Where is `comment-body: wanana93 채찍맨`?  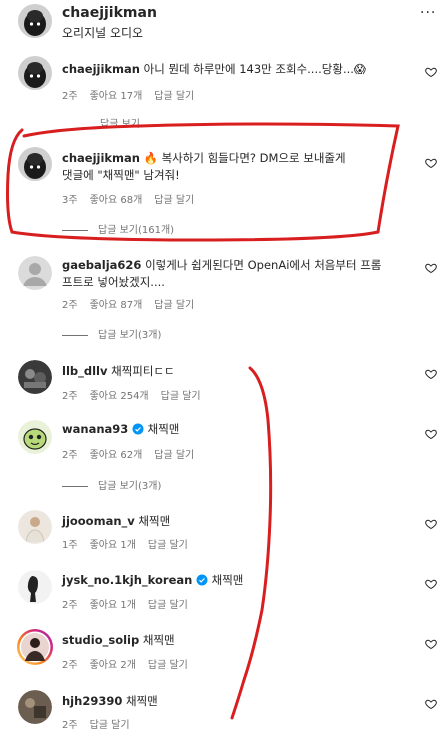
comment-body: wanana93 채찍맨 is located at coordinates (232, 429).